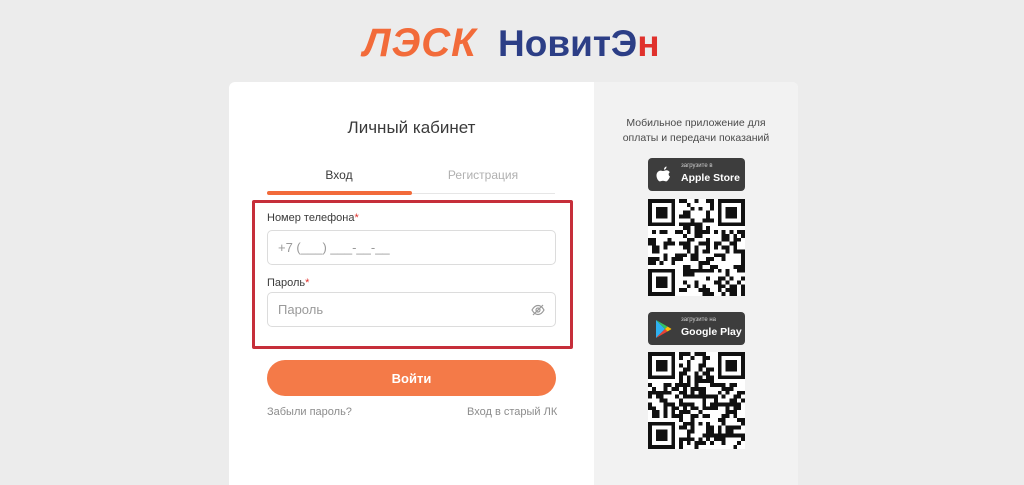 The height and width of the screenshot is (485, 1024). What do you see at coordinates (664, 329) in the screenshot?
I see `google-play-icon` at bounding box center [664, 329].